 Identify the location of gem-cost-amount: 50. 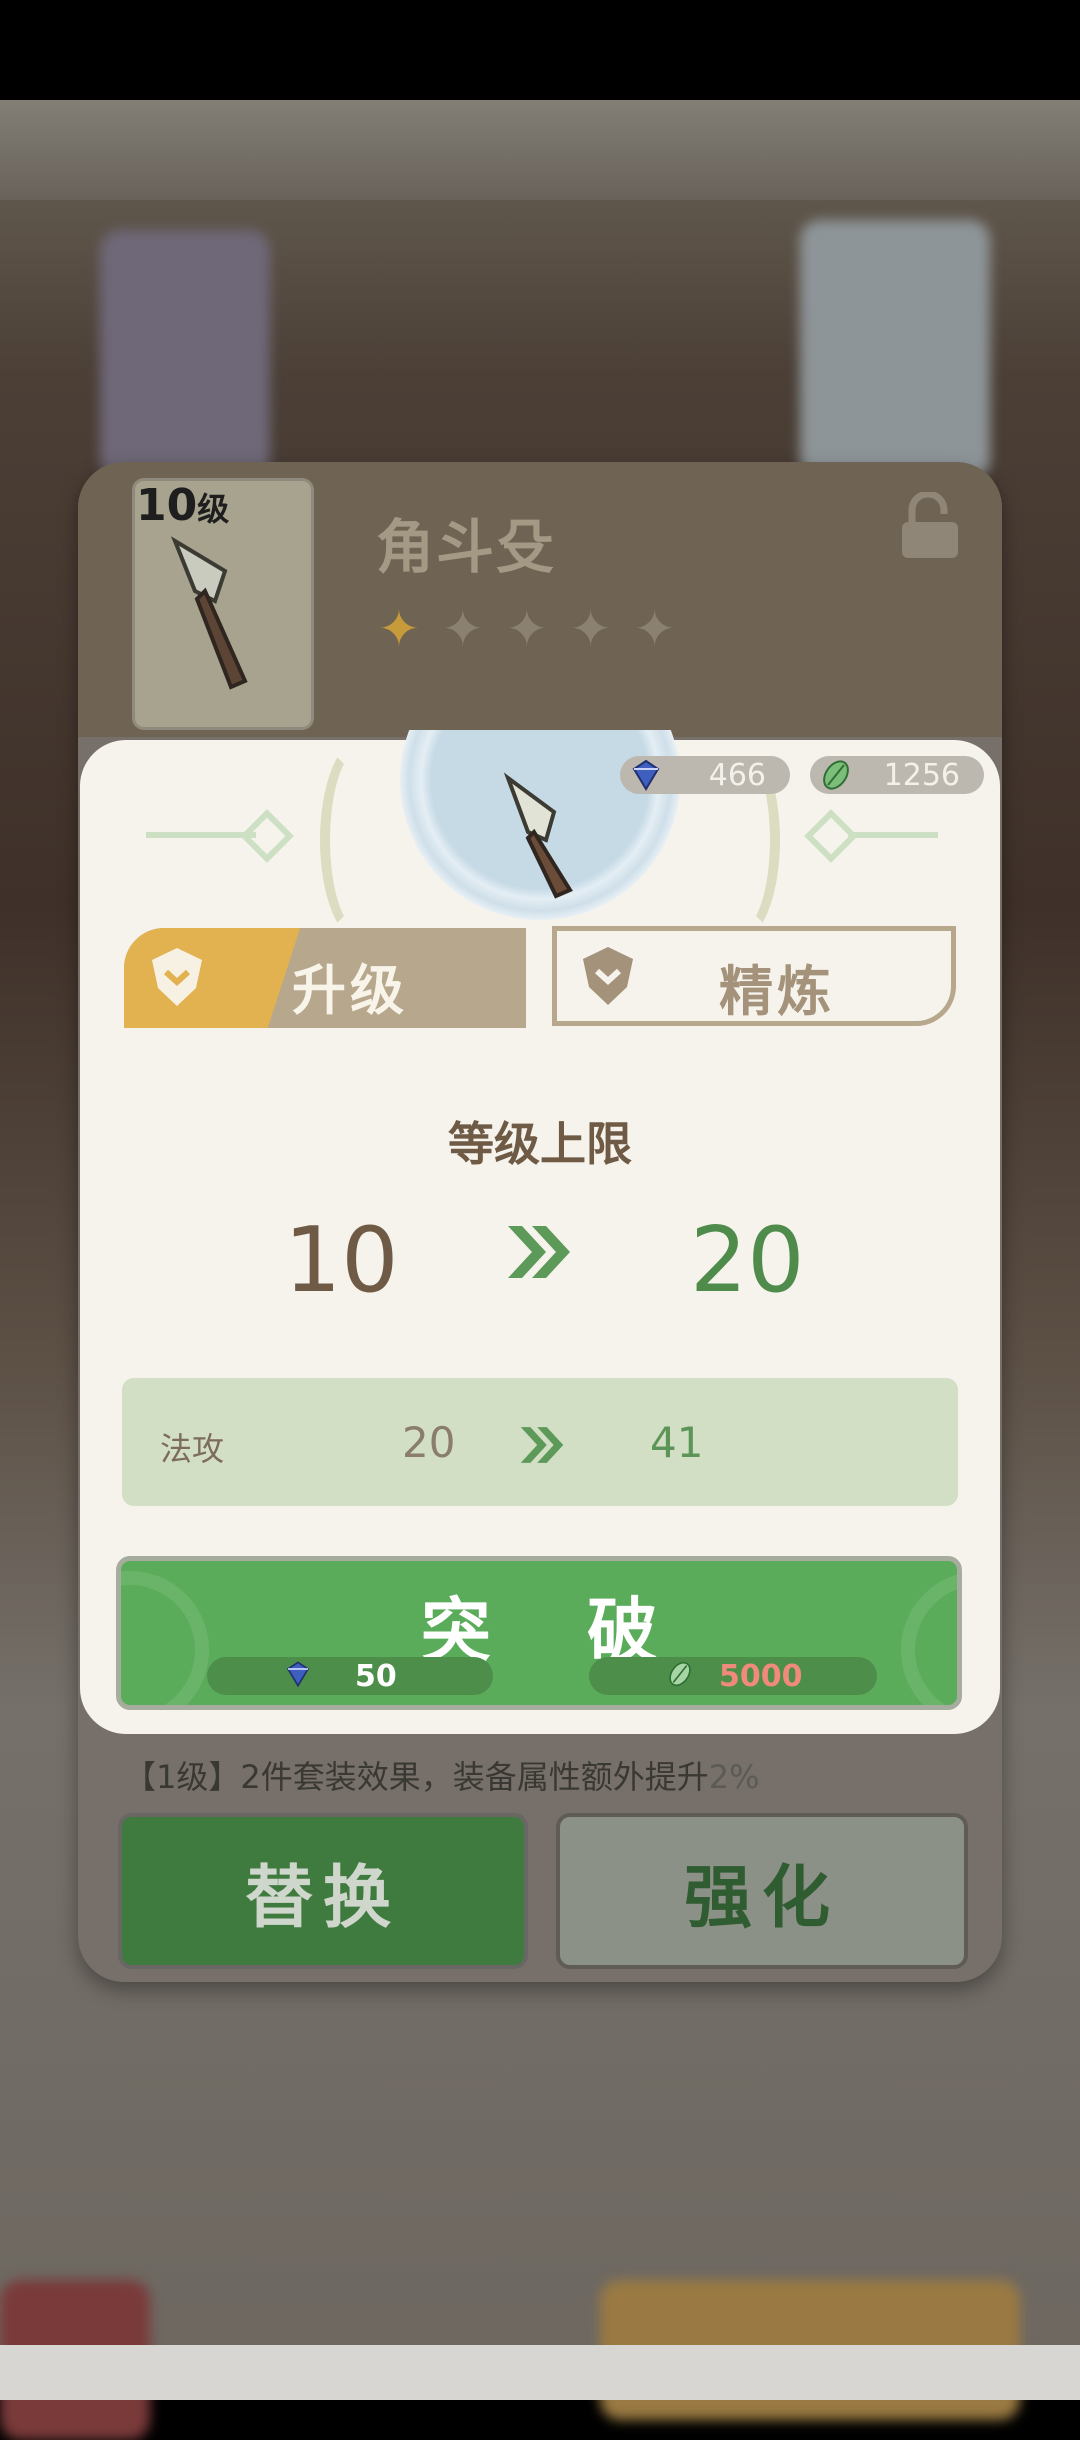
(376, 1676).